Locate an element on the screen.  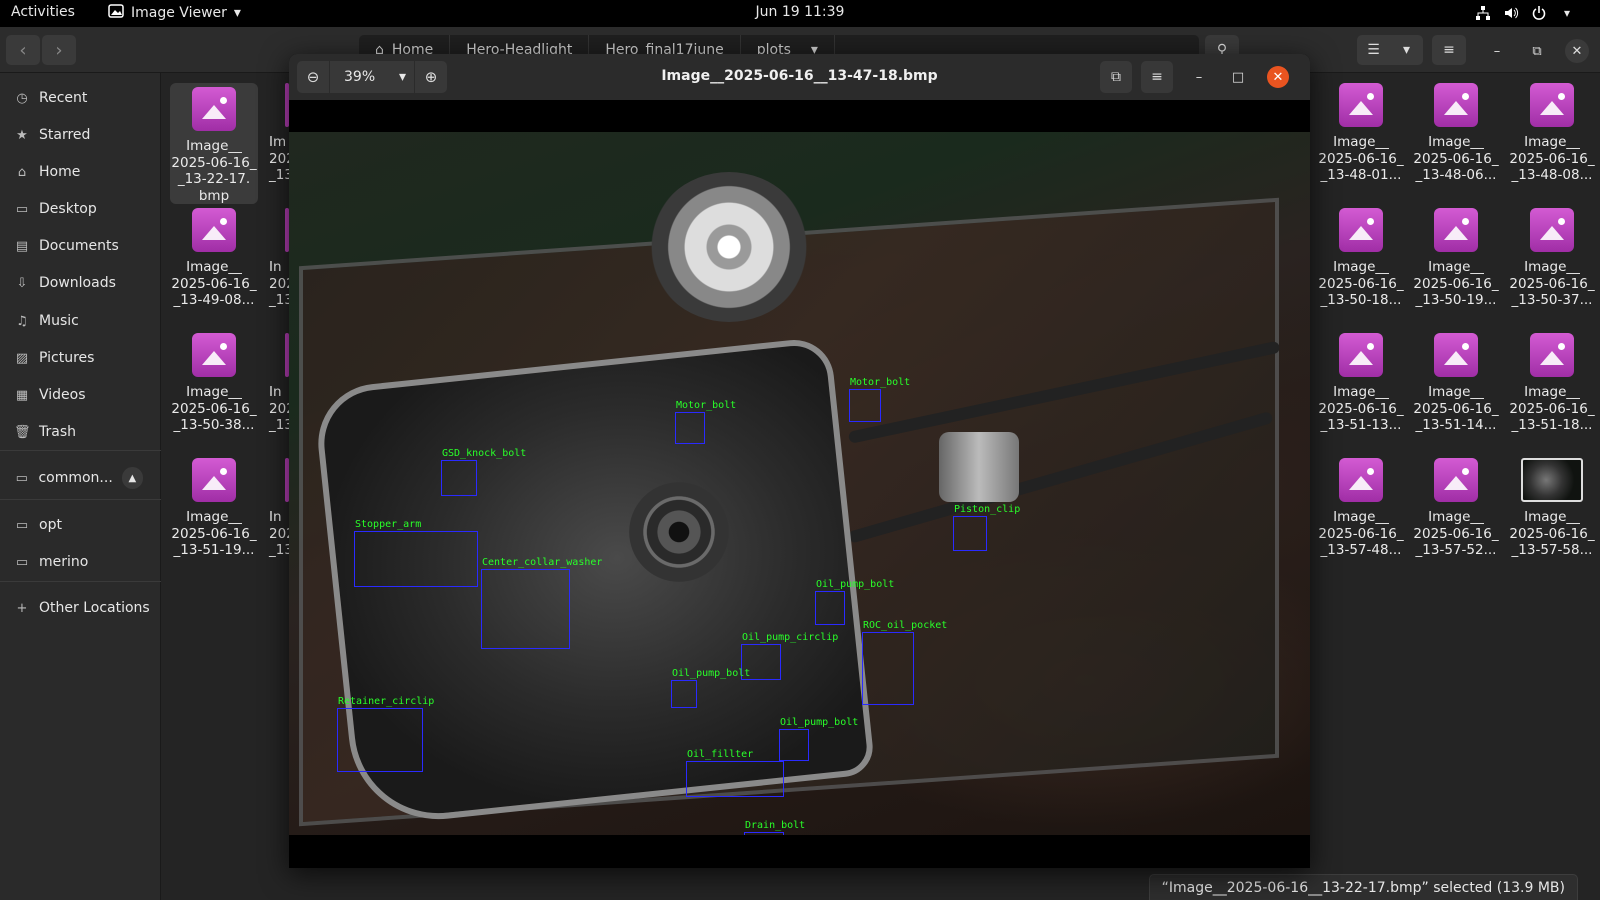
sidebar-item-home: ⌂ Home is located at coordinates (80, 172).